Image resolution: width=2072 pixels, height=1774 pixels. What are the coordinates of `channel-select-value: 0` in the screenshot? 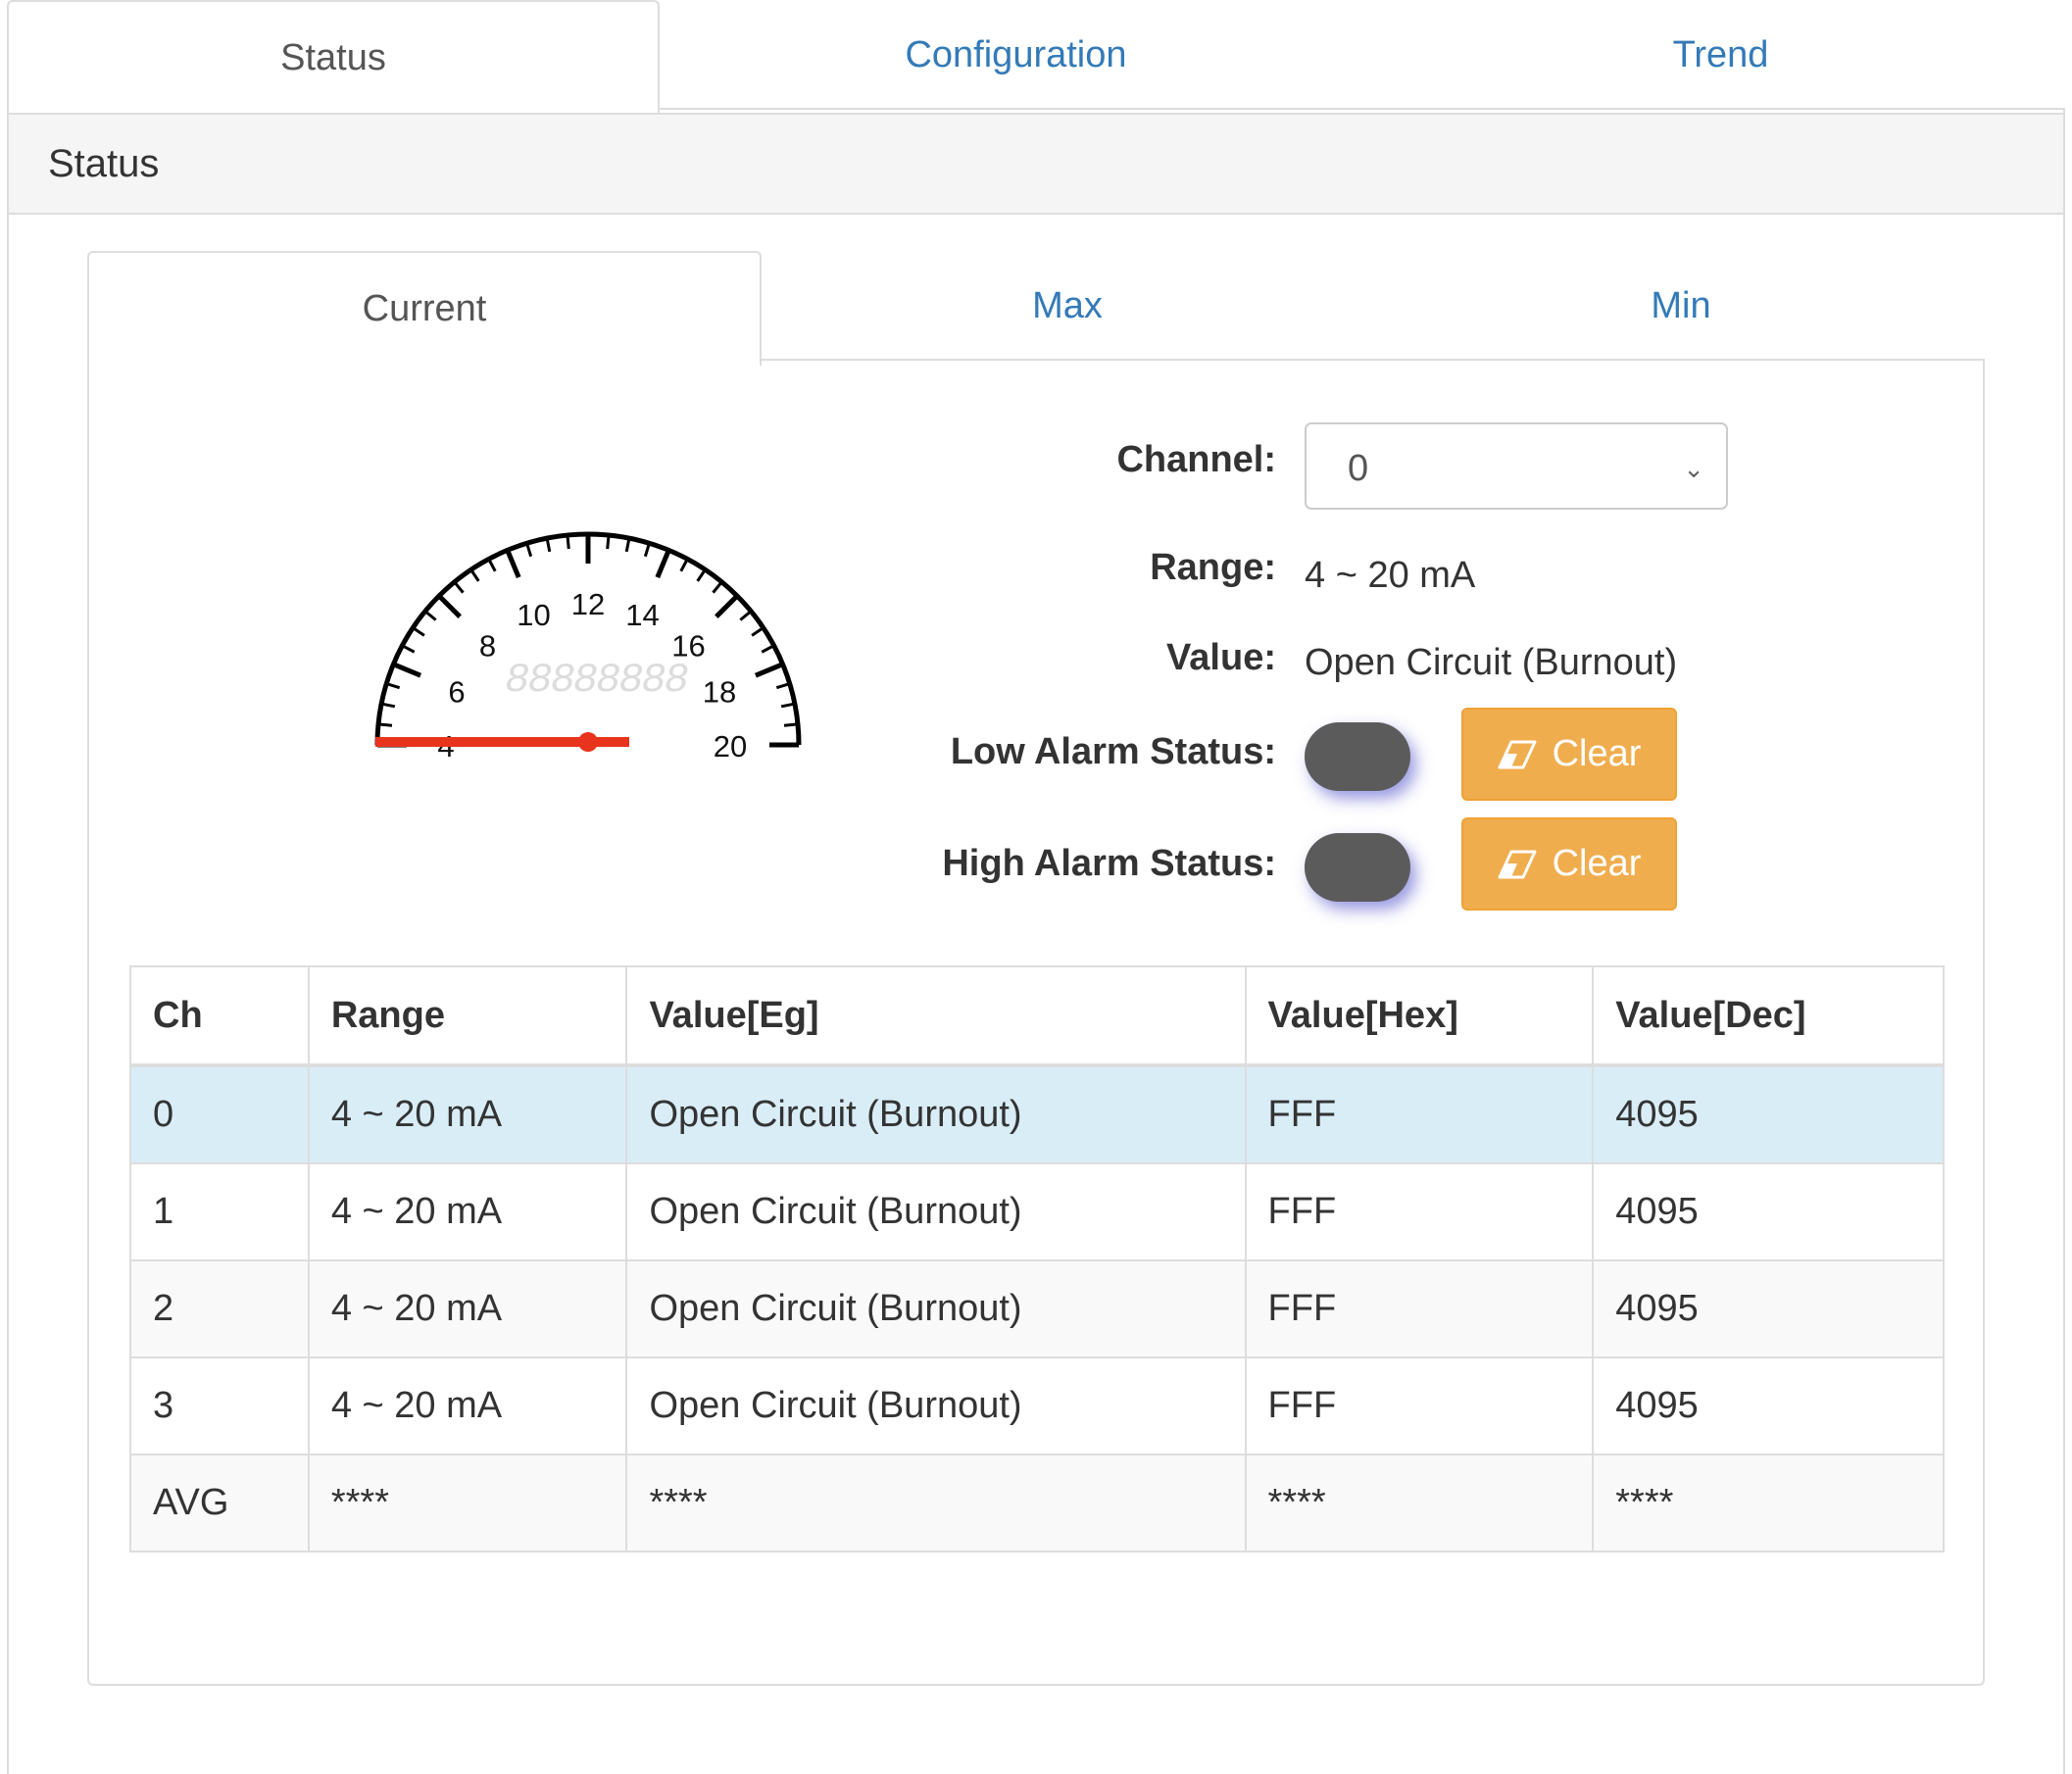 It's located at (1358, 468).